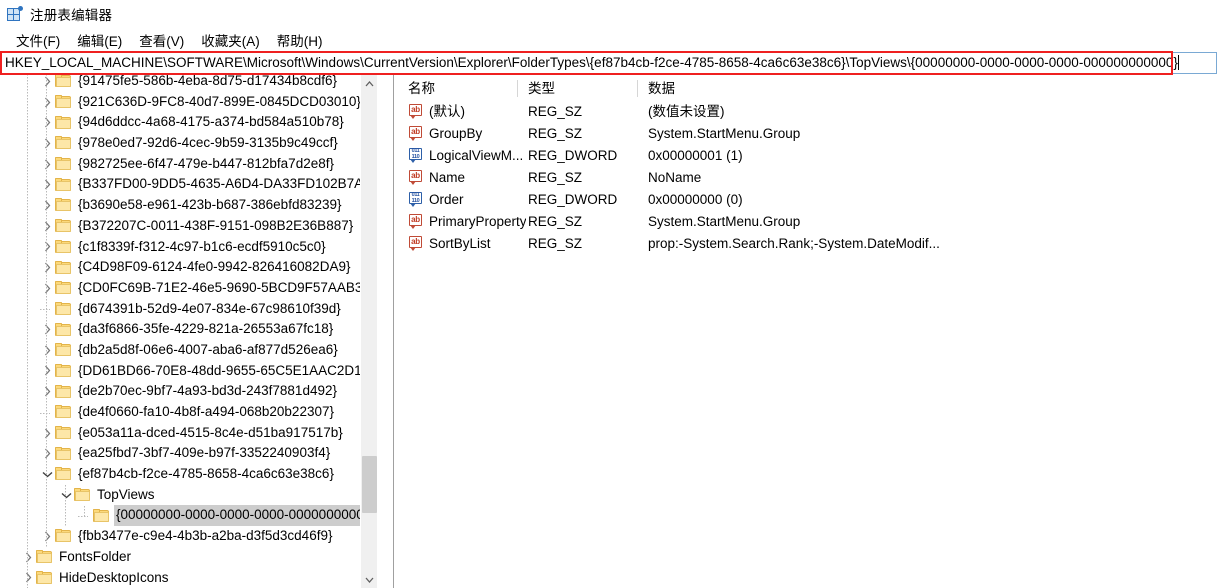 This screenshot has height=588, width=1218. I want to click on value-row: ab Name REG_SZ NoName, so click(808, 178).